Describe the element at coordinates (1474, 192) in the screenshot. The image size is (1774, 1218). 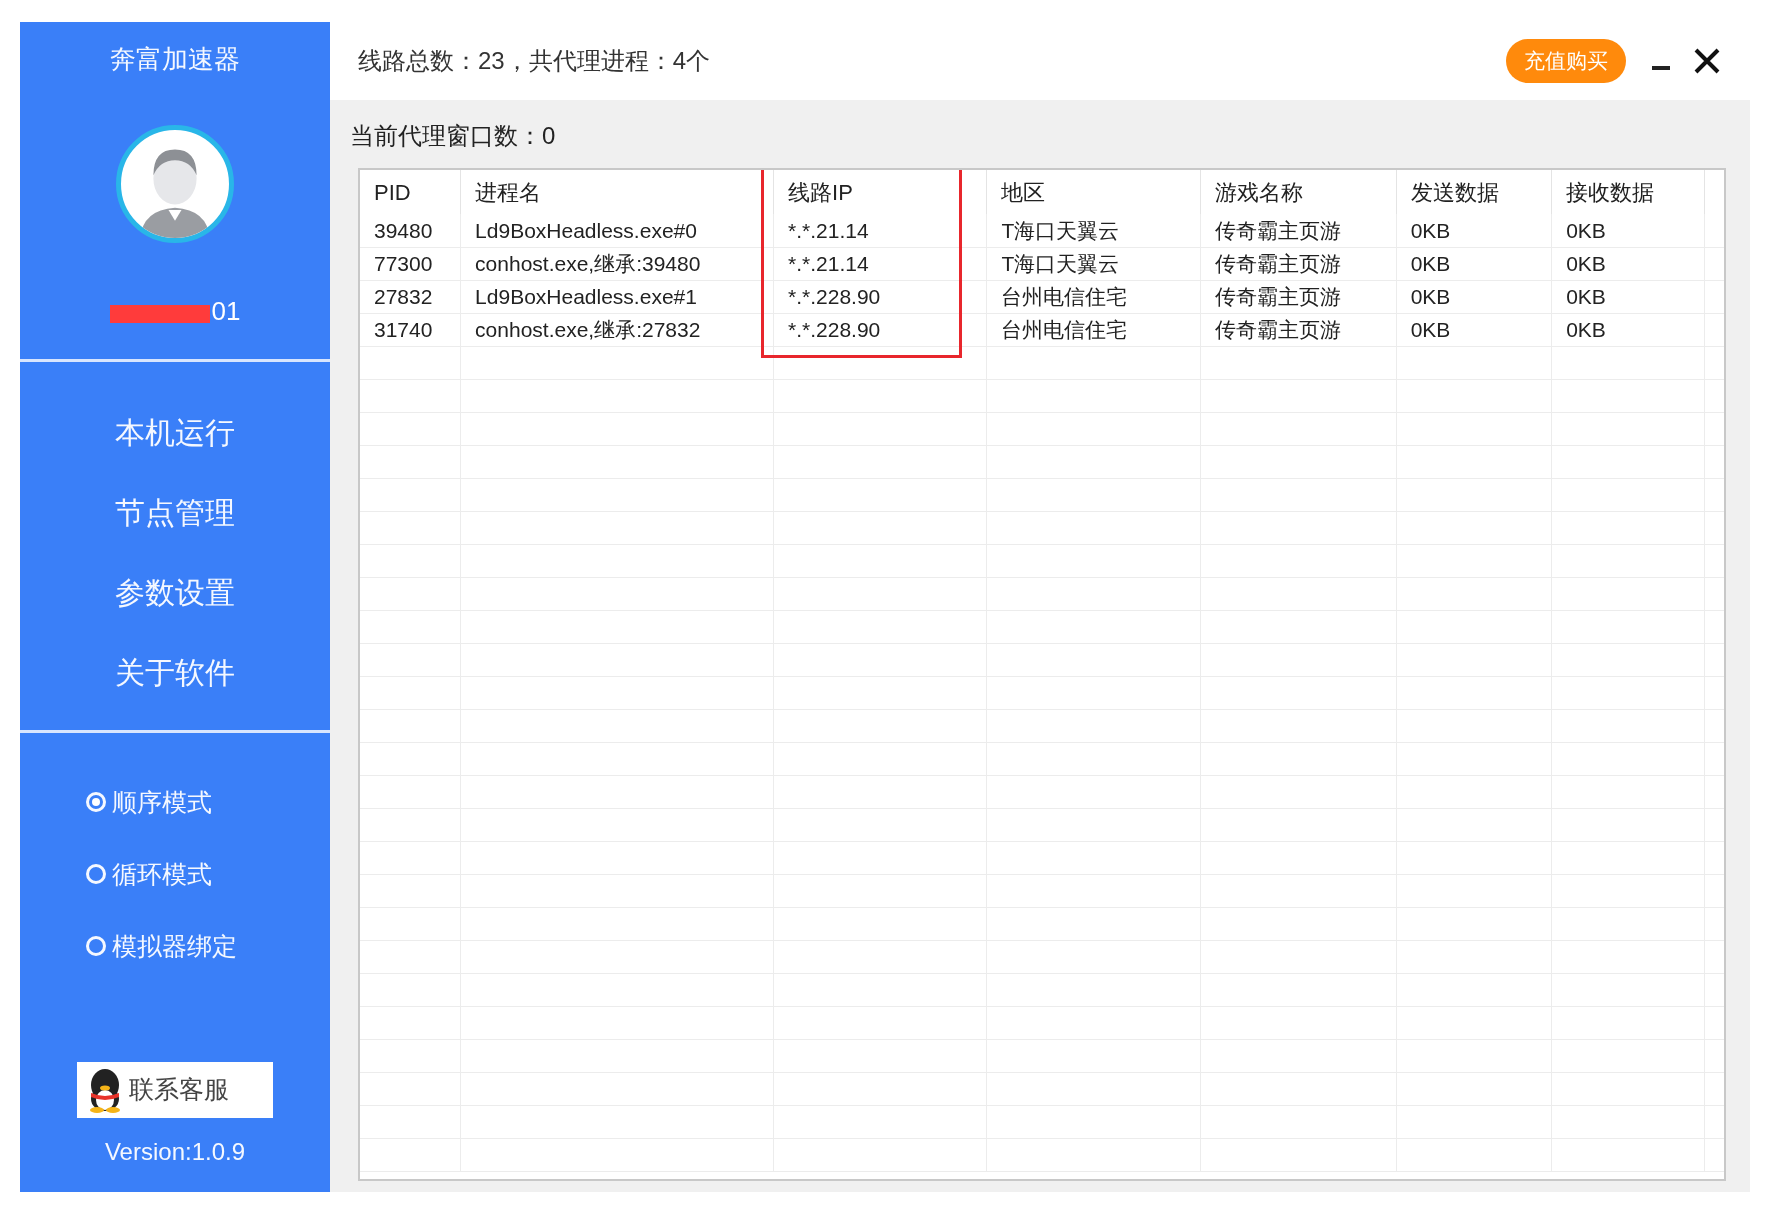
I see `column-header: 发送数据` at that location.